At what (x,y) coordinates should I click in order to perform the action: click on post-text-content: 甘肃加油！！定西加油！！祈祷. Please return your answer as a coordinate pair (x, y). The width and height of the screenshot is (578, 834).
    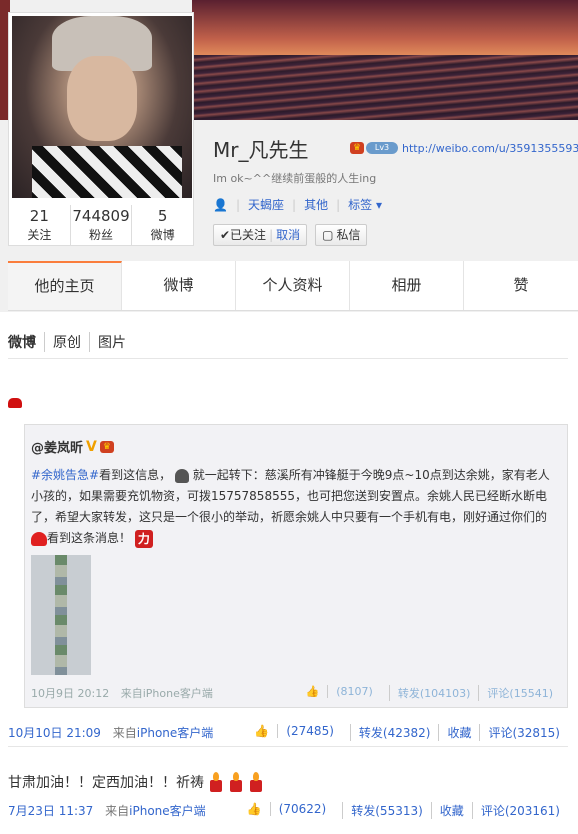
    Looking at the image, I should click on (106, 783).